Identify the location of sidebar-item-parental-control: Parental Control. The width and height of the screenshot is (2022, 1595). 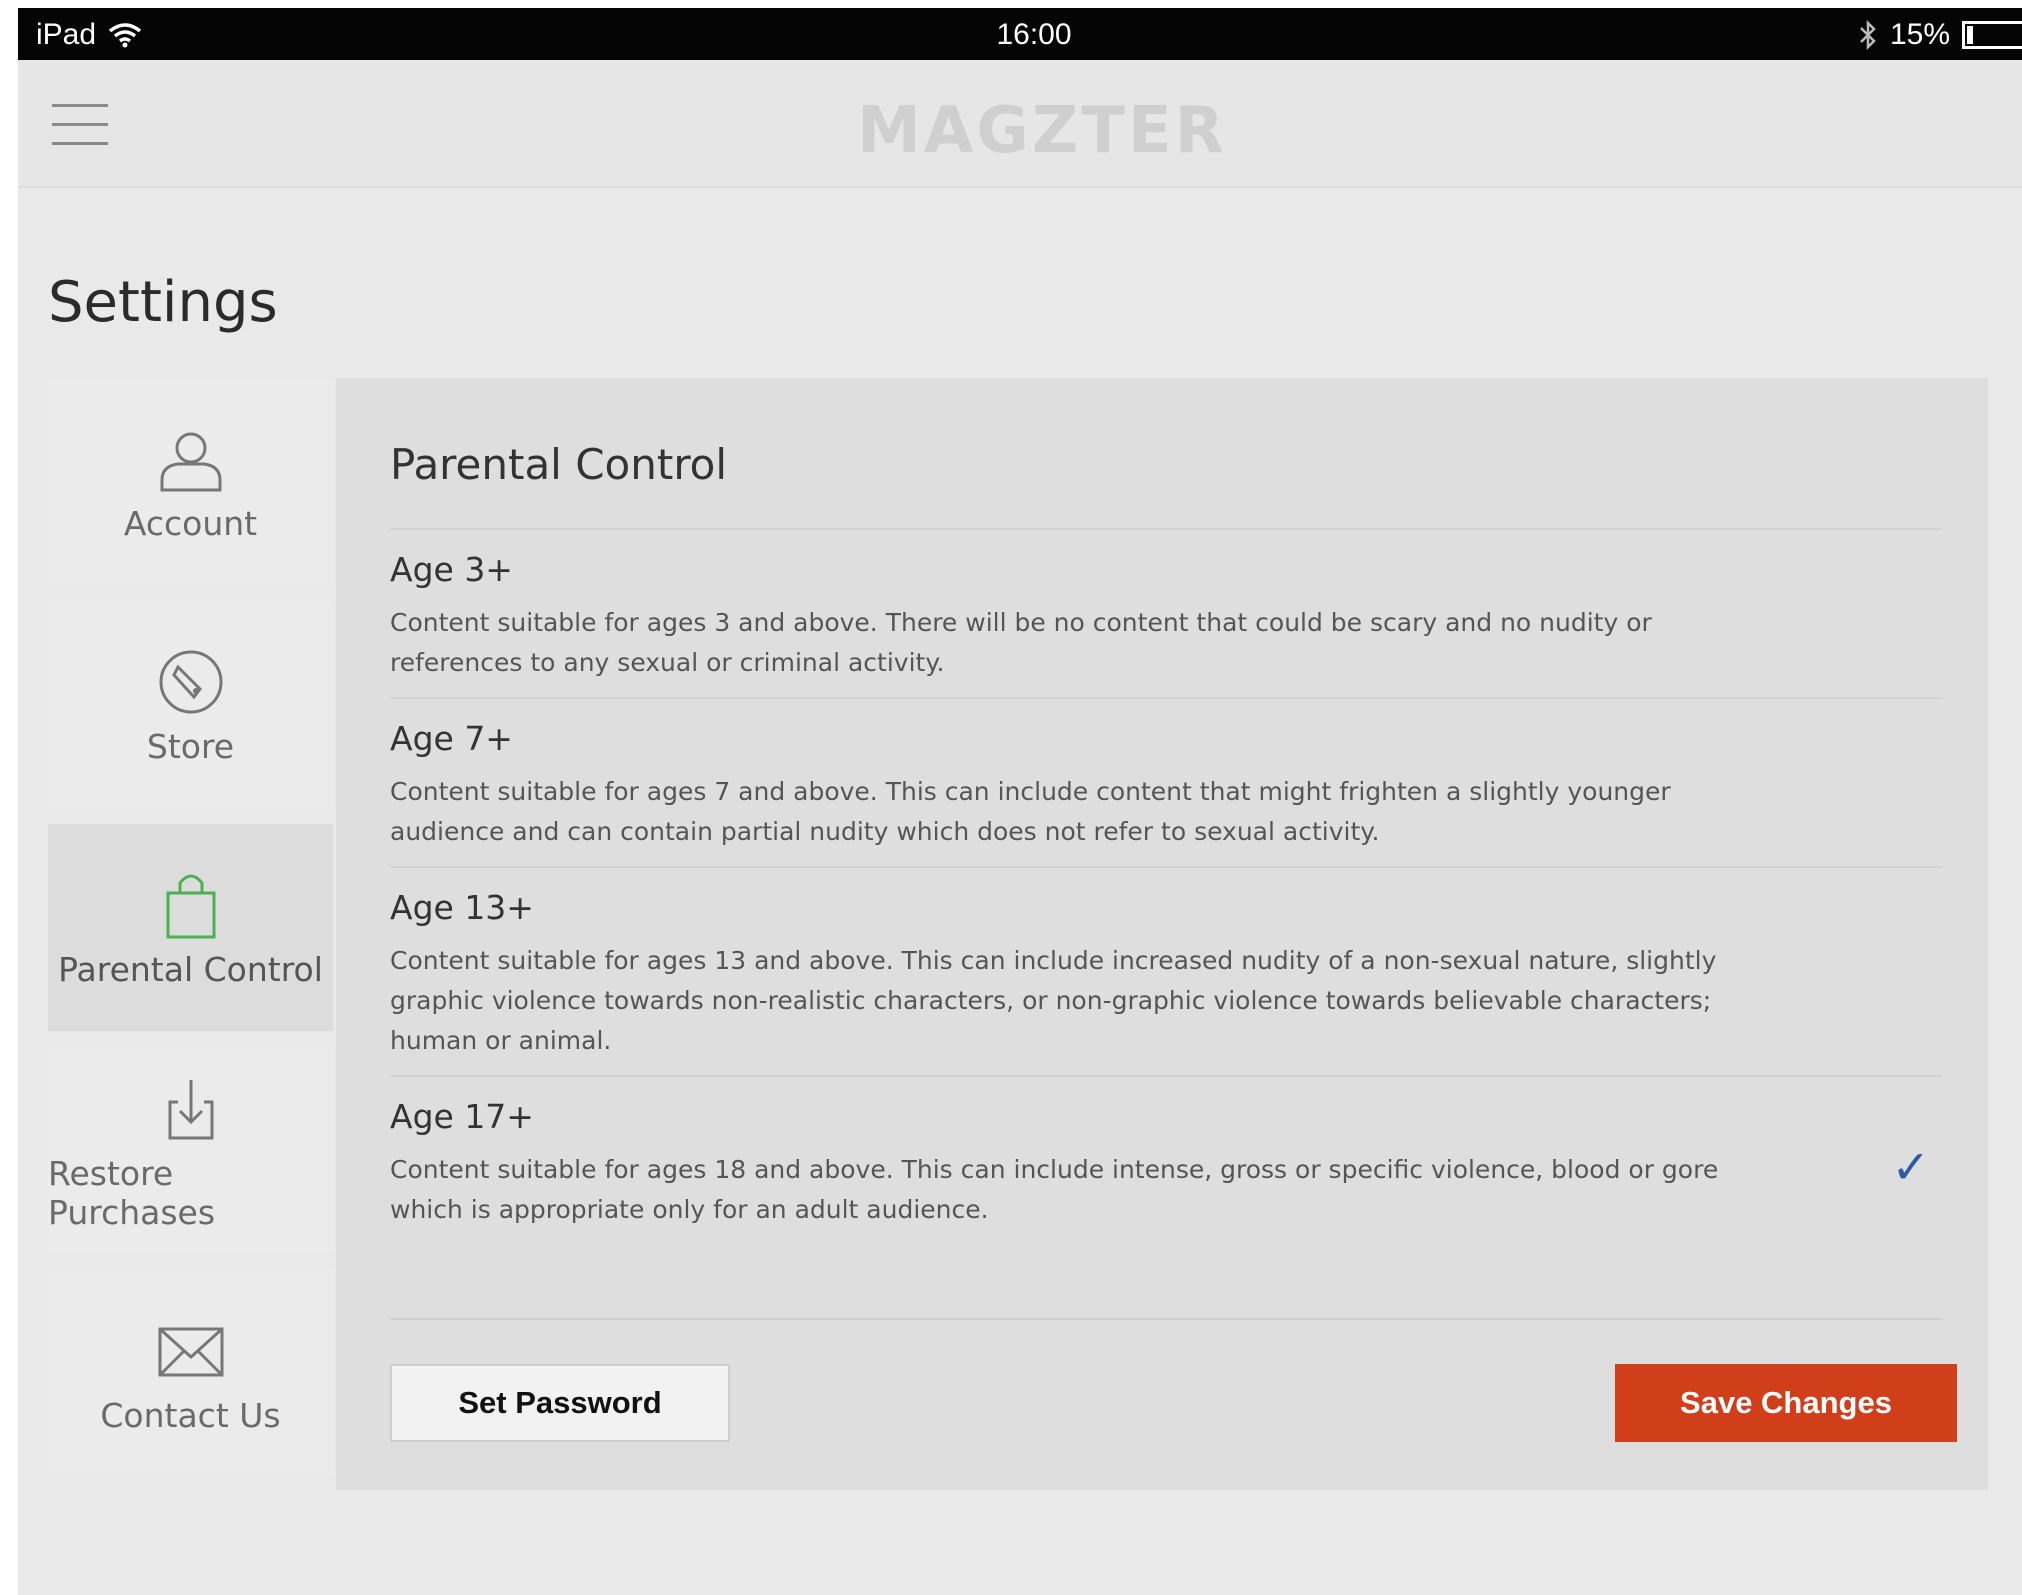
(190, 927).